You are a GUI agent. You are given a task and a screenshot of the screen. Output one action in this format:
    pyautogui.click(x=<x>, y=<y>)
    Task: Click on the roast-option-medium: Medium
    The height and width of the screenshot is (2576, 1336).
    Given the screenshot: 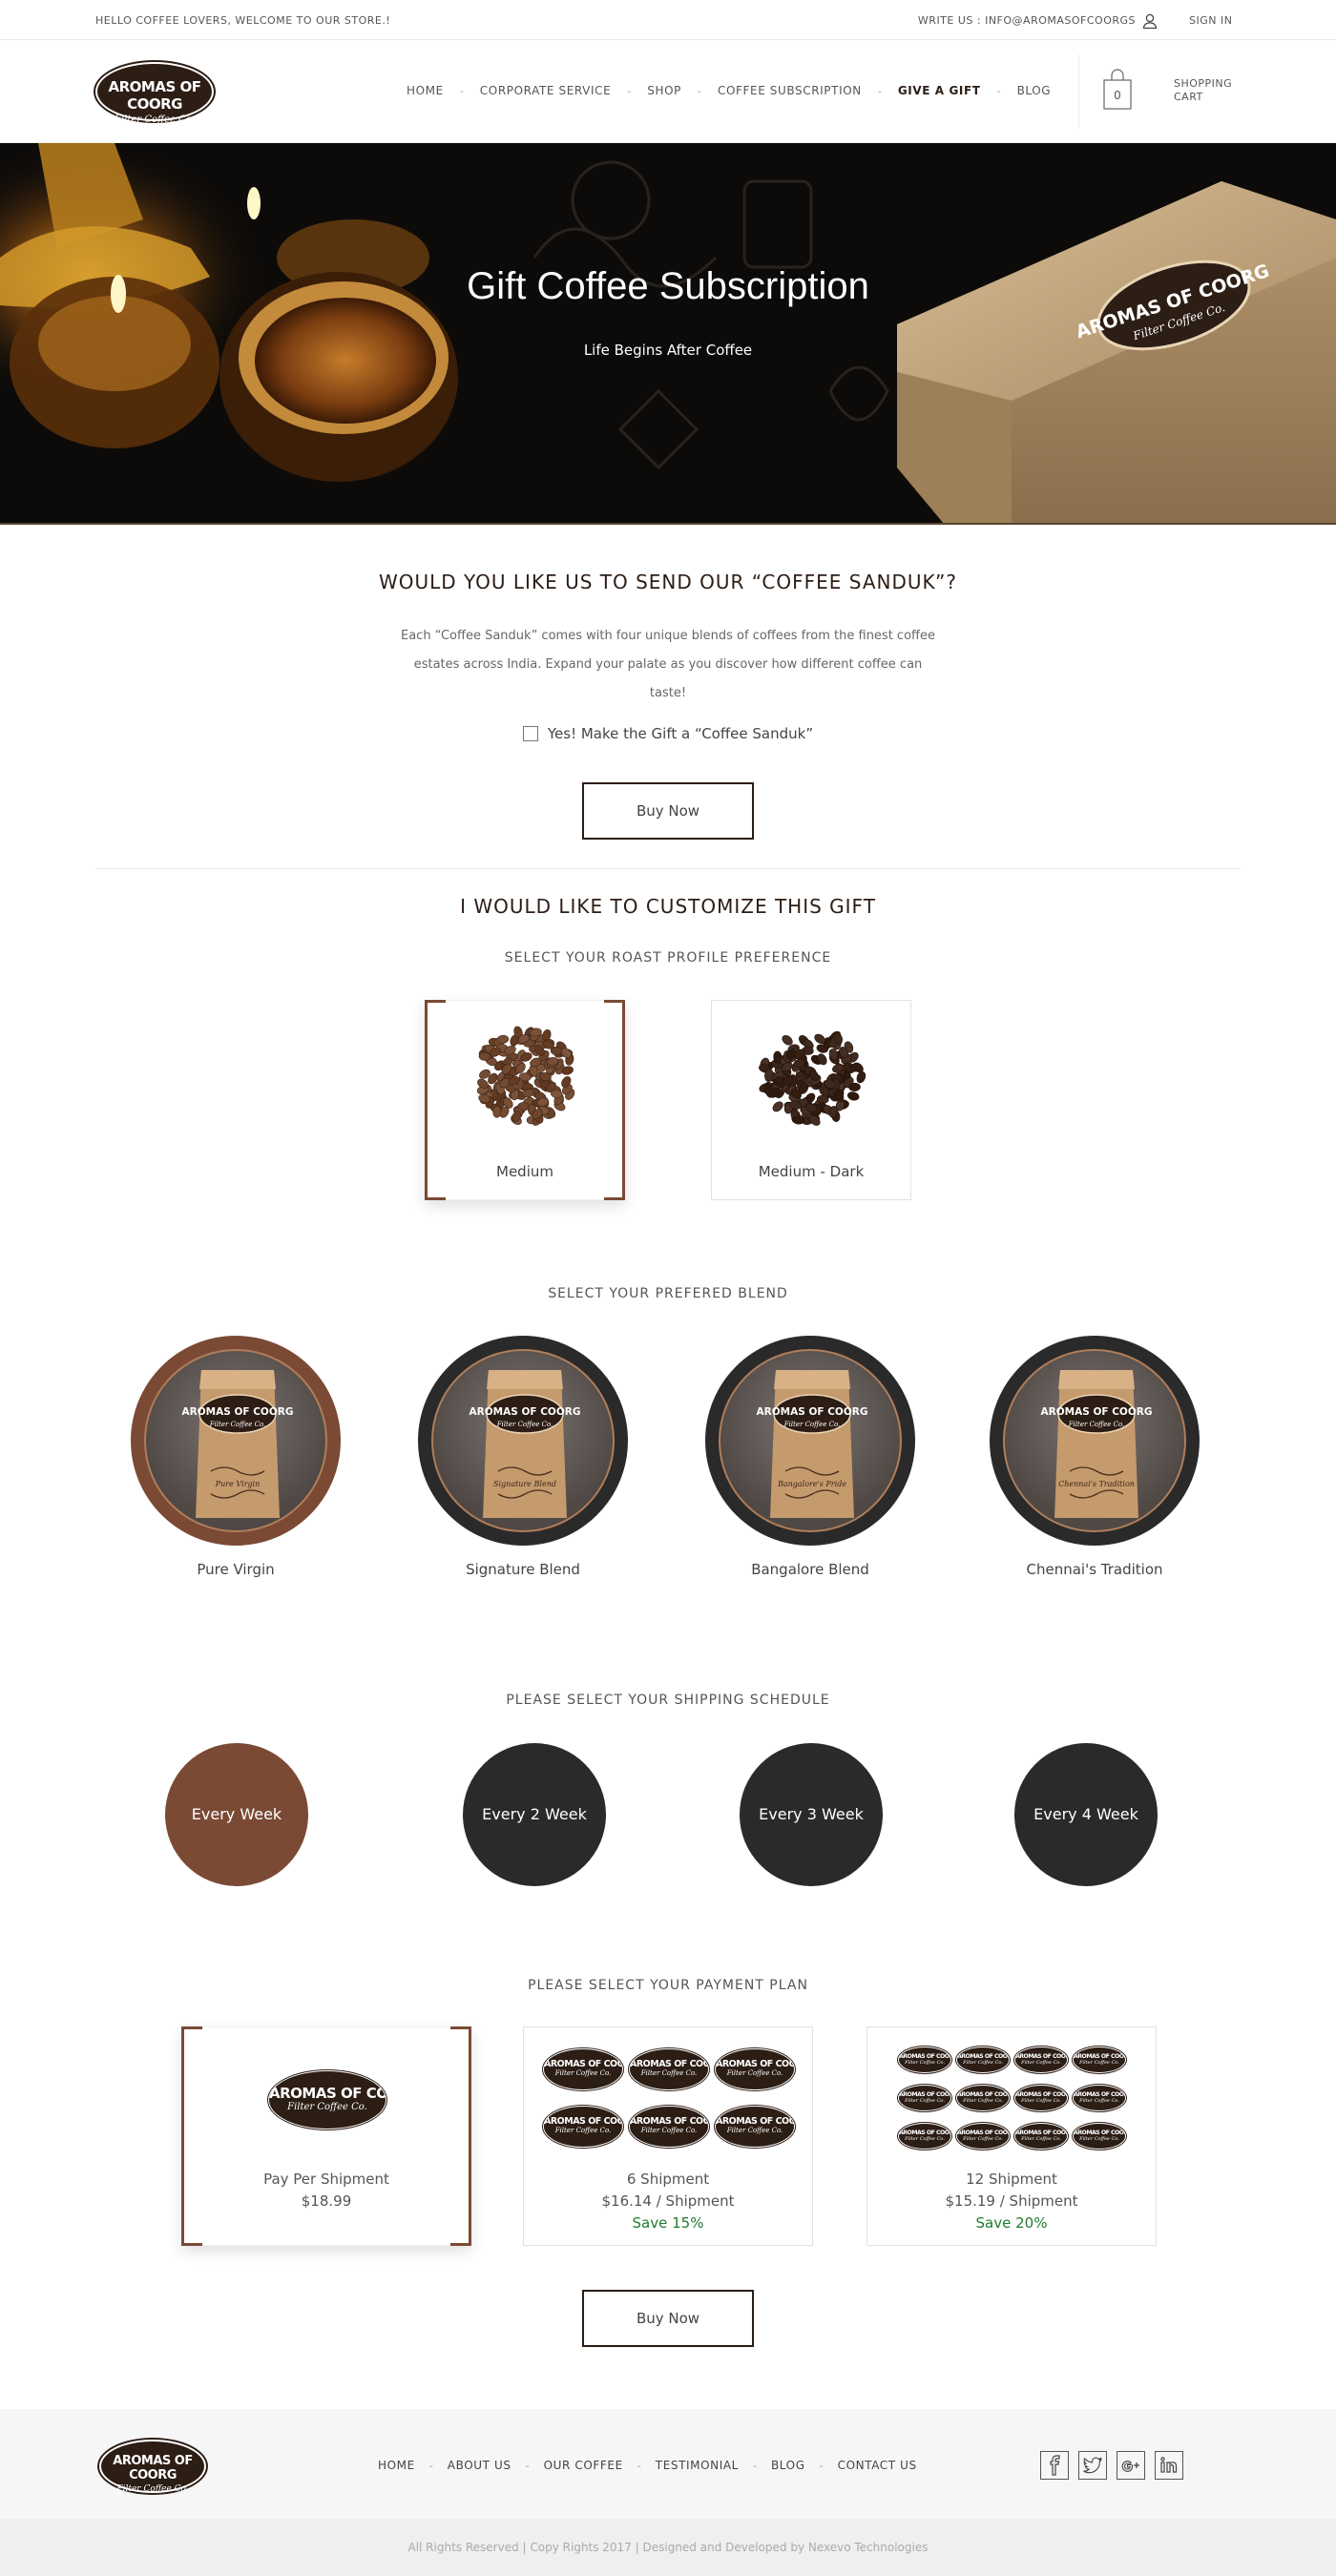 What is the action you would take?
    pyautogui.click(x=525, y=1100)
    